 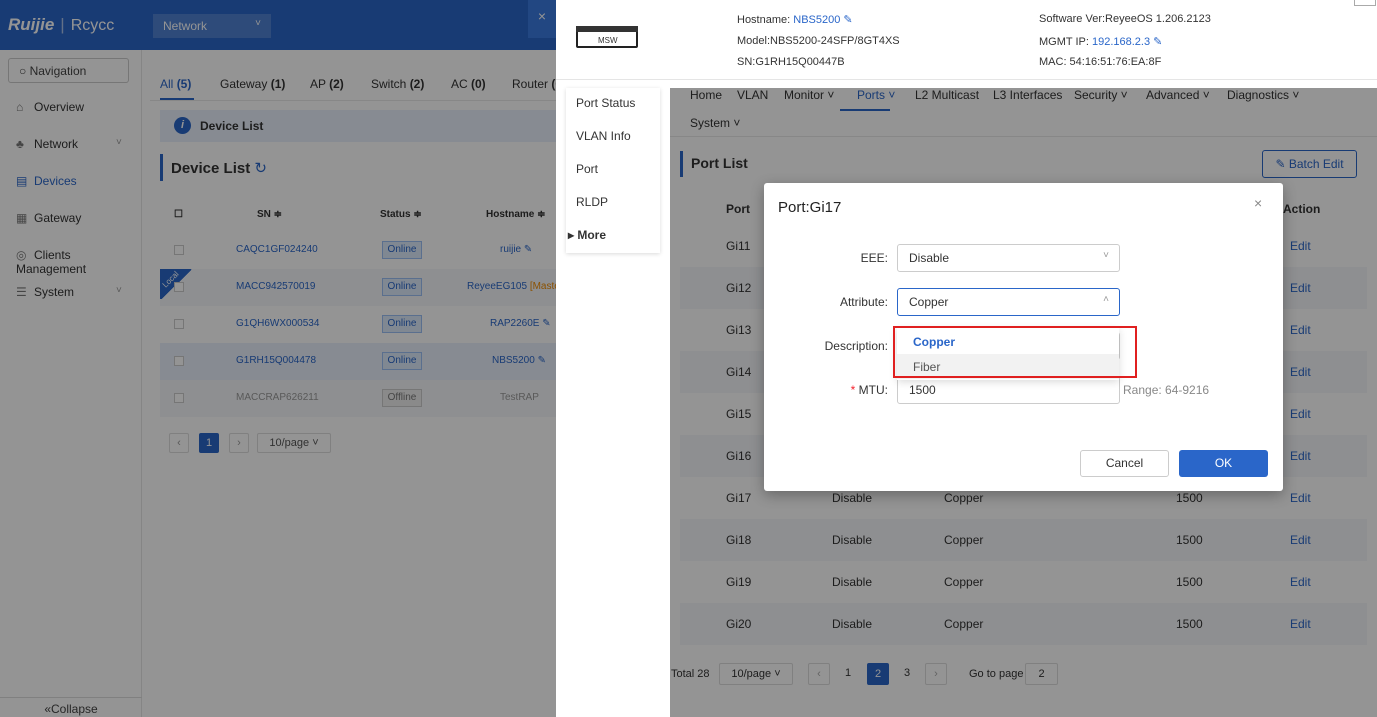 What do you see at coordinates (613, 170) in the screenshot?
I see `quick-menu: Port Status VLAN Info Port RLDP ▸ More` at bounding box center [613, 170].